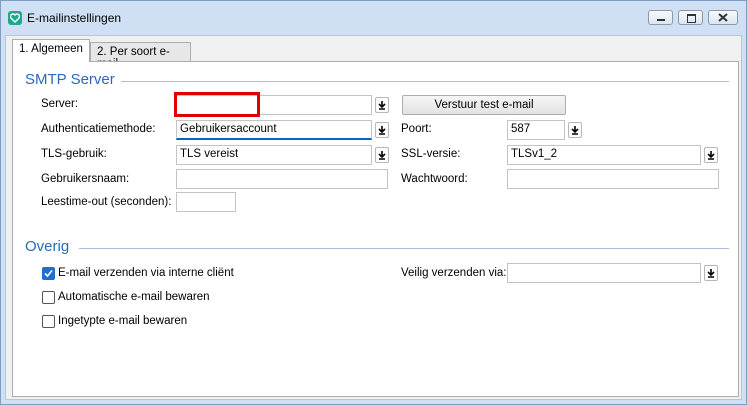  I want to click on close-button, so click(723, 17).